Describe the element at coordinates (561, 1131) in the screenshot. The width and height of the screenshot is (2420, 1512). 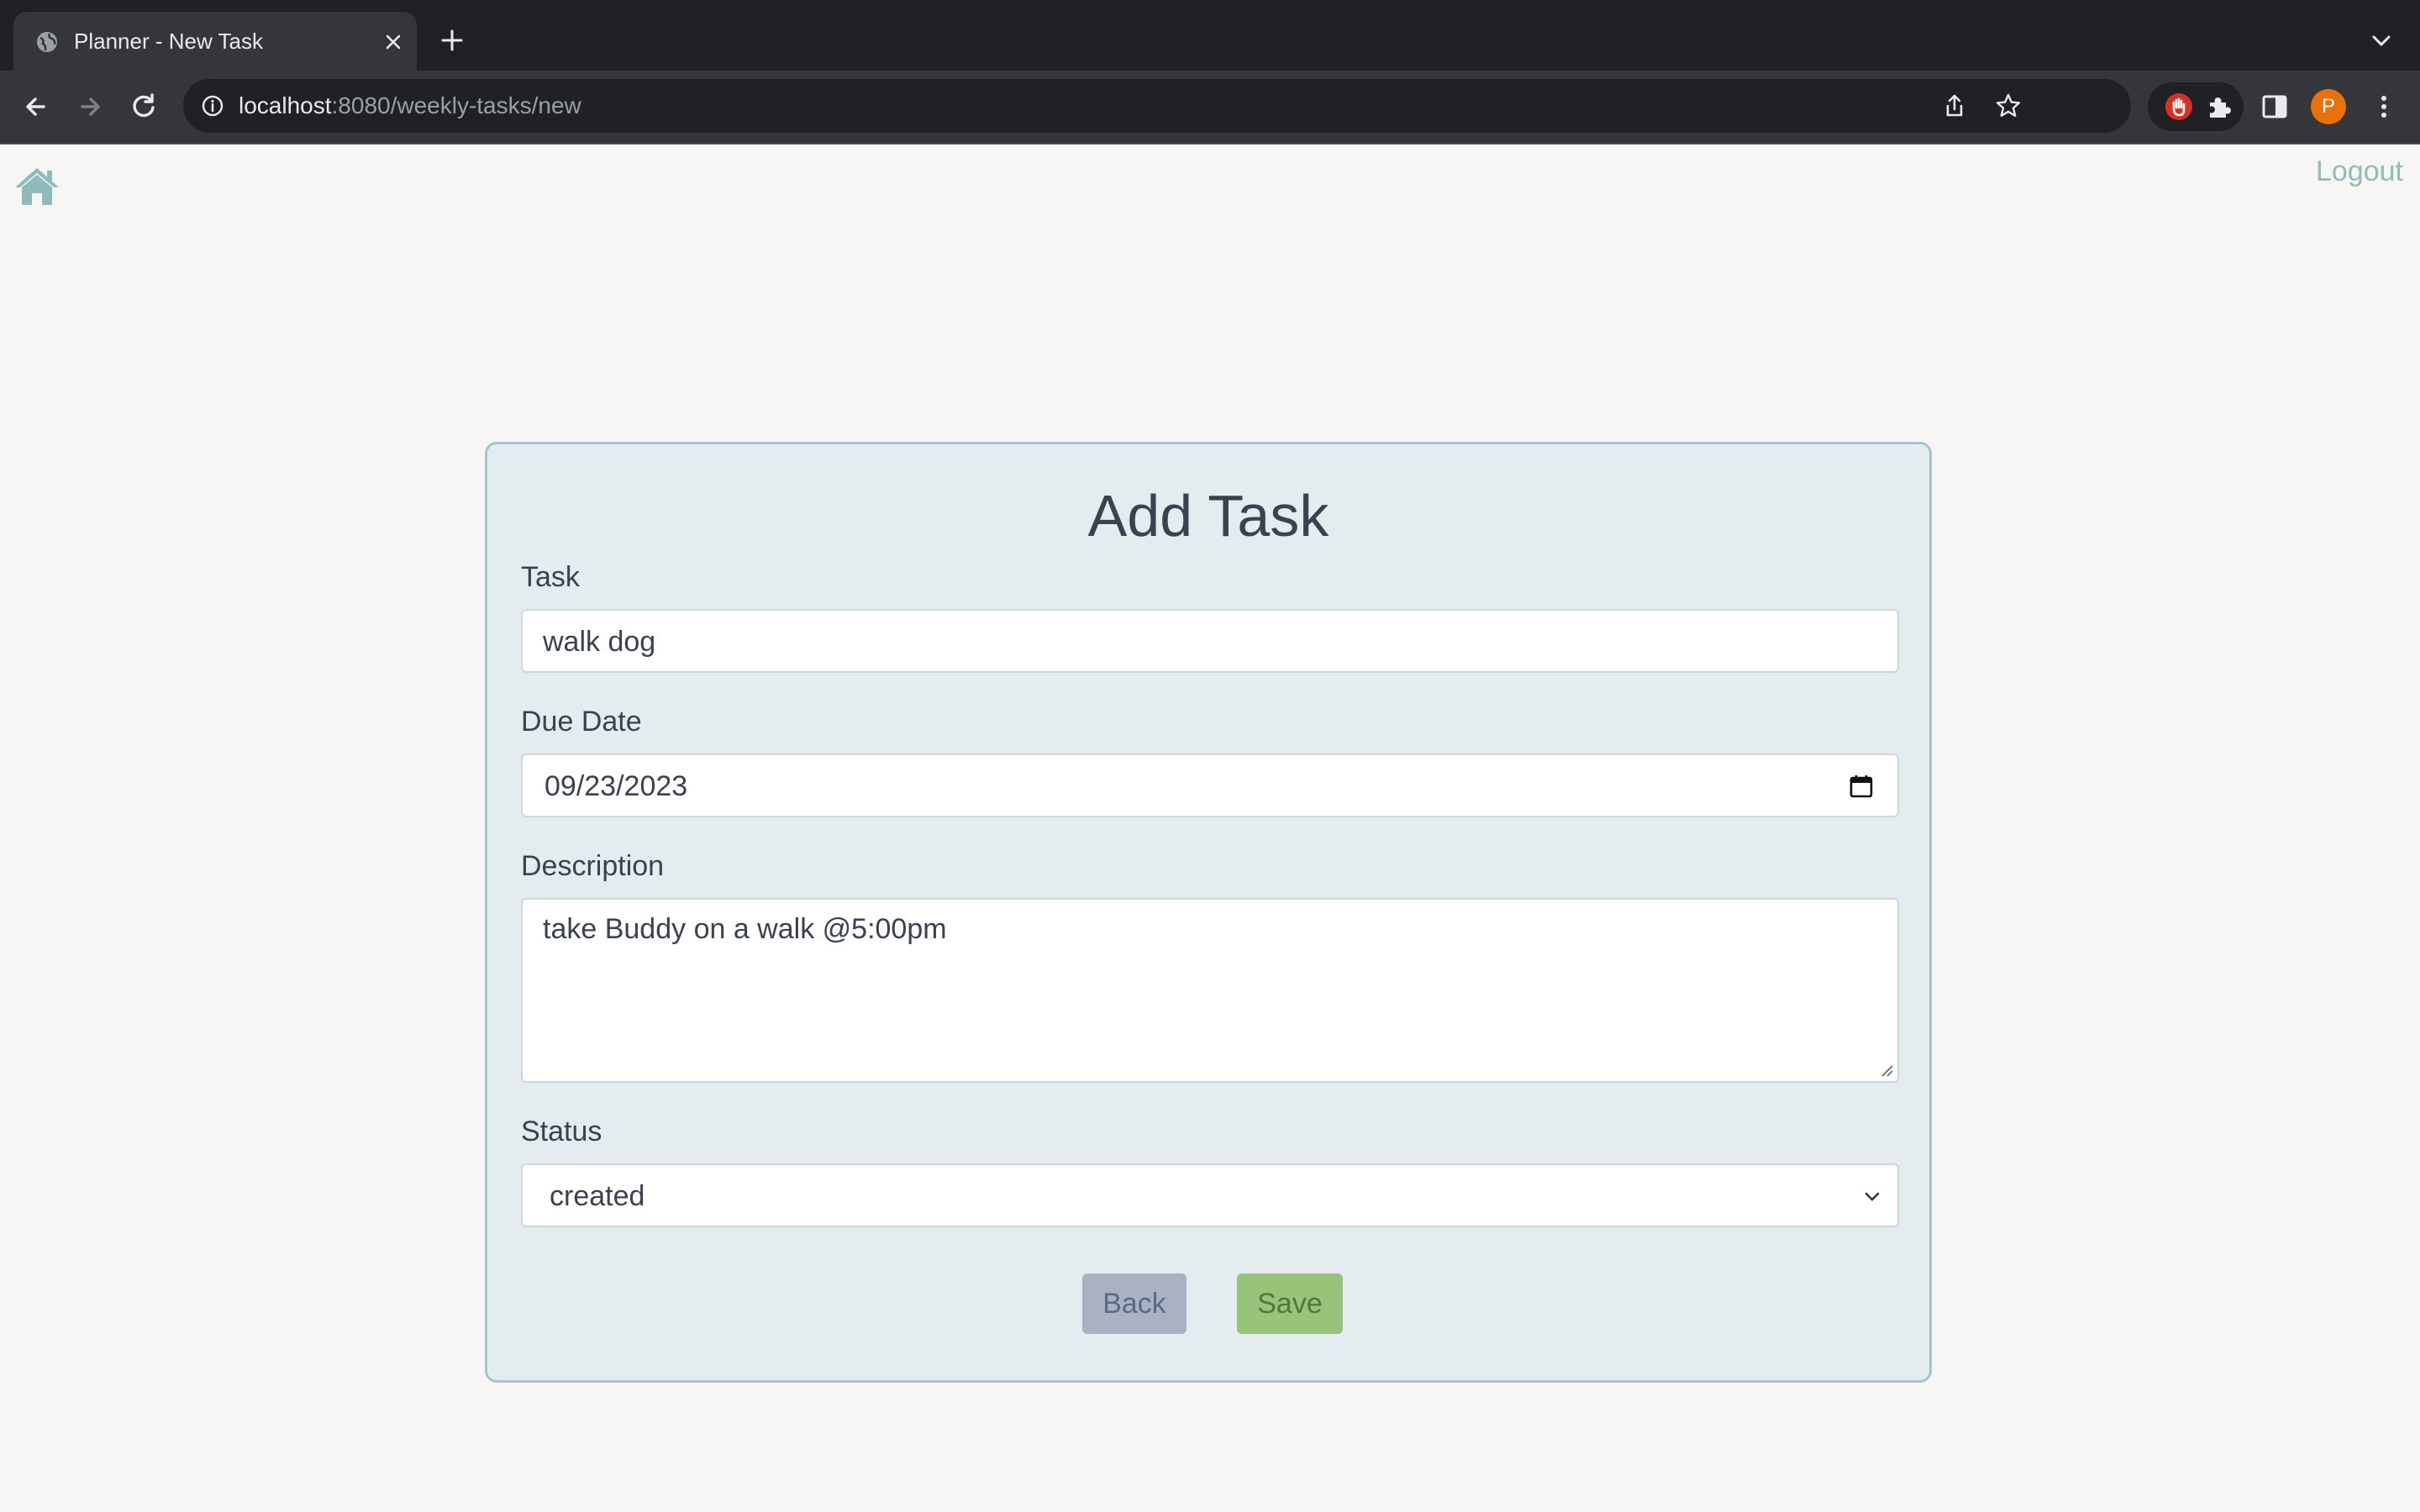
I see `status-label: Status` at that location.